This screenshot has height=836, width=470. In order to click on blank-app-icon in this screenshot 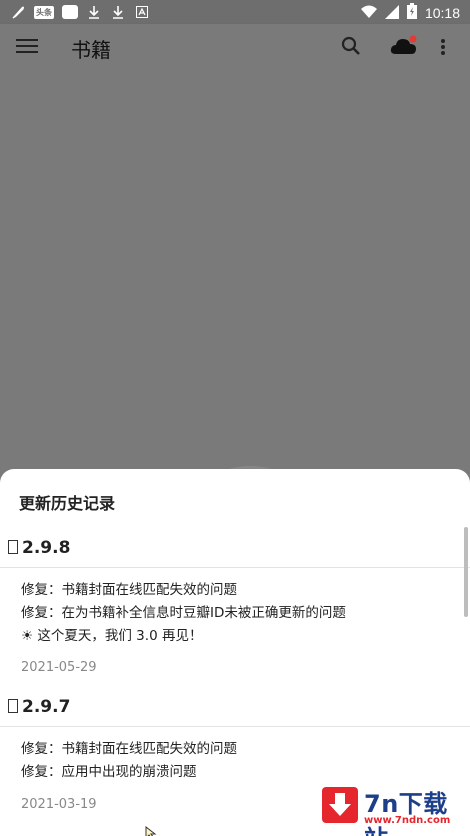, I will do `click(70, 12)`.